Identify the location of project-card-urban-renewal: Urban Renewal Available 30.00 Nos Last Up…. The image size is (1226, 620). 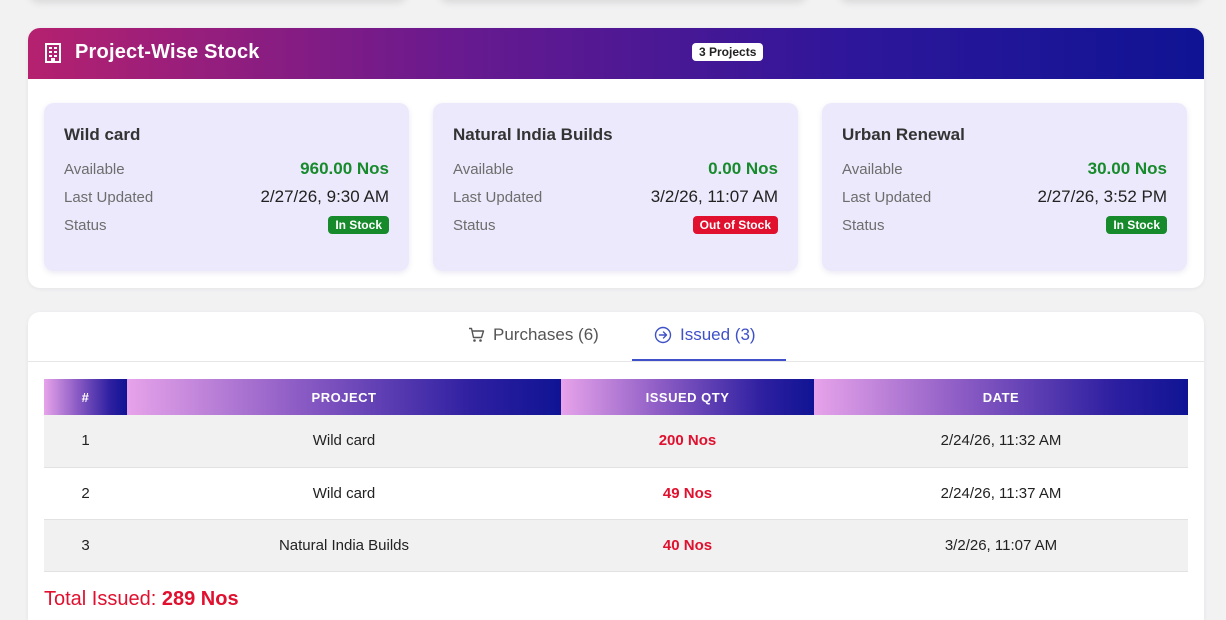
(1004, 187).